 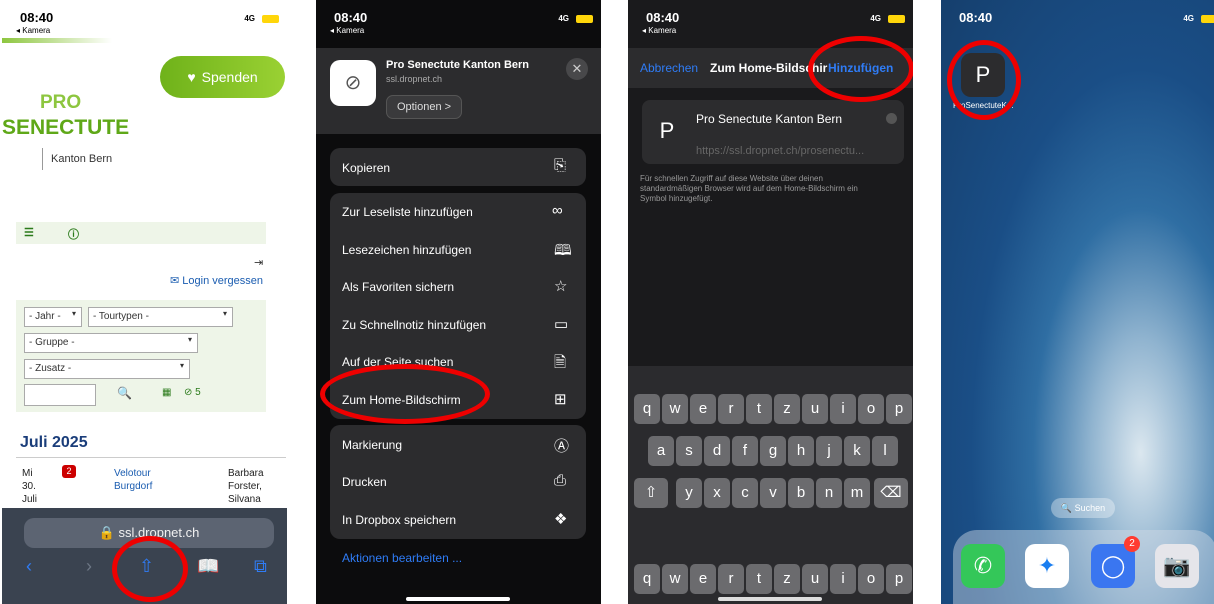 What do you see at coordinates (717, 493) in the screenshot?
I see `key-x: x` at bounding box center [717, 493].